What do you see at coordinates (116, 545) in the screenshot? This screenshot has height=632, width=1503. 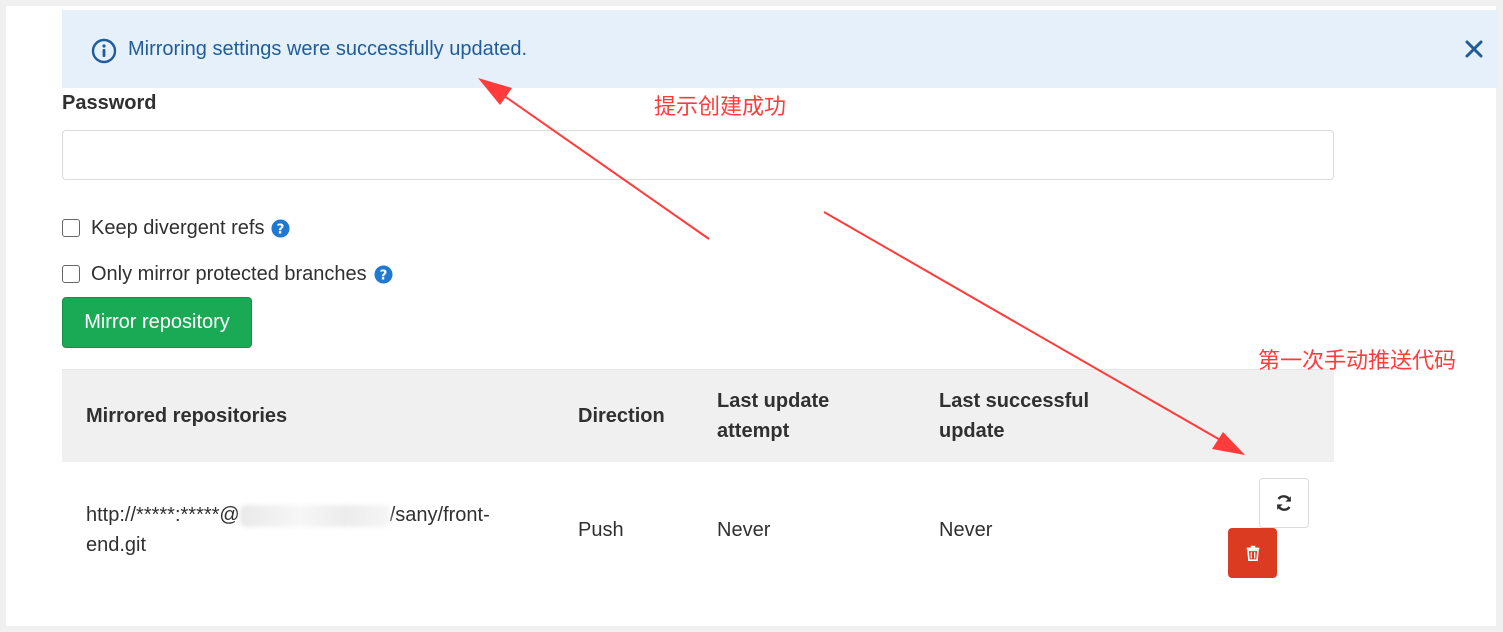 I see `mirror-url-line2: end.git` at bounding box center [116, 545].